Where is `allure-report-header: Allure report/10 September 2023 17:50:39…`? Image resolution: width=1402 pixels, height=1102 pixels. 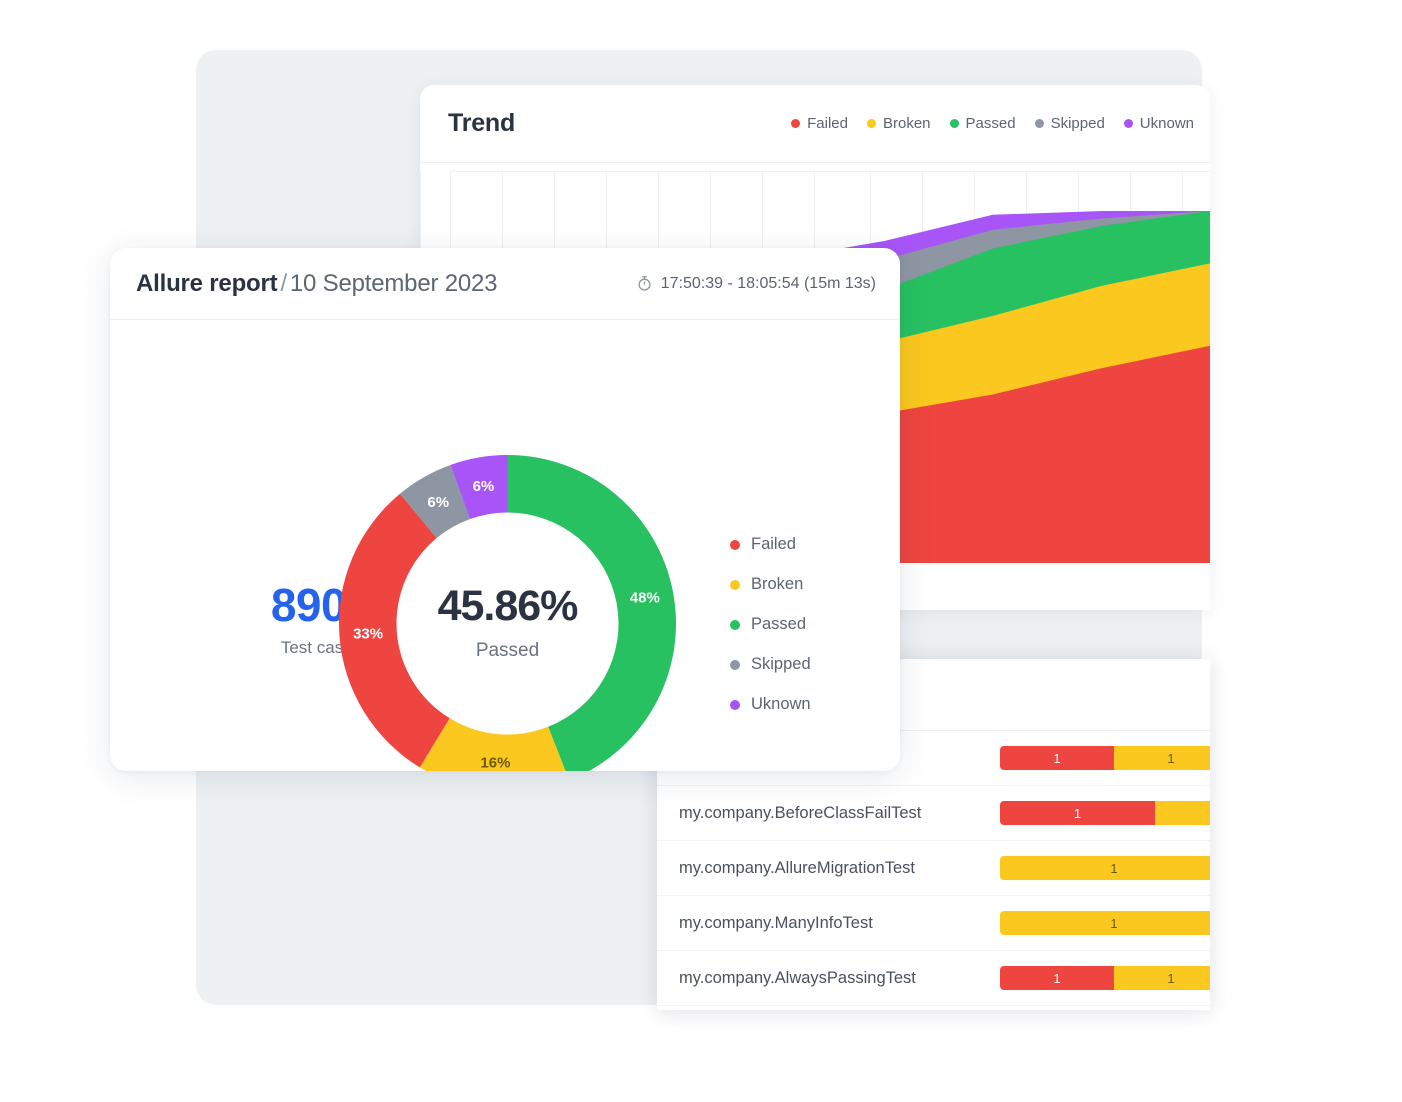 allure-report-header: Allure report/10 September 2023 17:50:39… is located at coordinates (505, 284).